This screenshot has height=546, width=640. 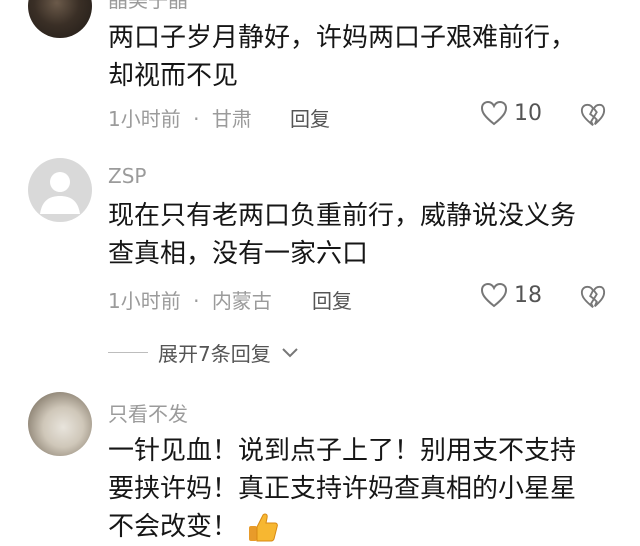 What do you see at coordinates (128, 352) in the screenshot?
I see `divider` at bounding box center [128, 352].